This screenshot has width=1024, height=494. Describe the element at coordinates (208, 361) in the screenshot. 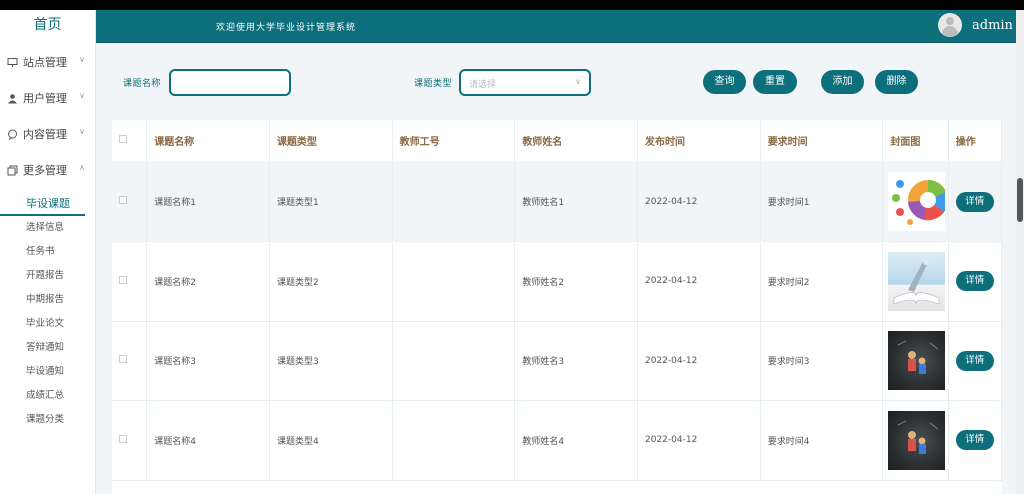

I see `cell-topic-name: 课题名称3` at that location.